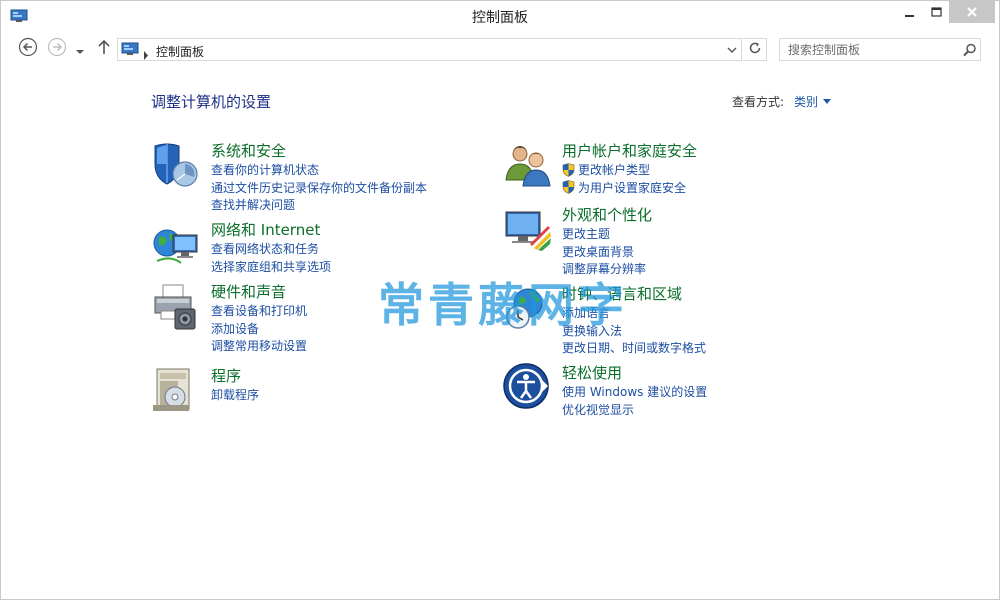 This screenshot has width=1000, height=600. Describe the element at coordinates (319, 170) in the screenshot. I see `link-view-computer-status: 查看你的计算机状态` at that location.